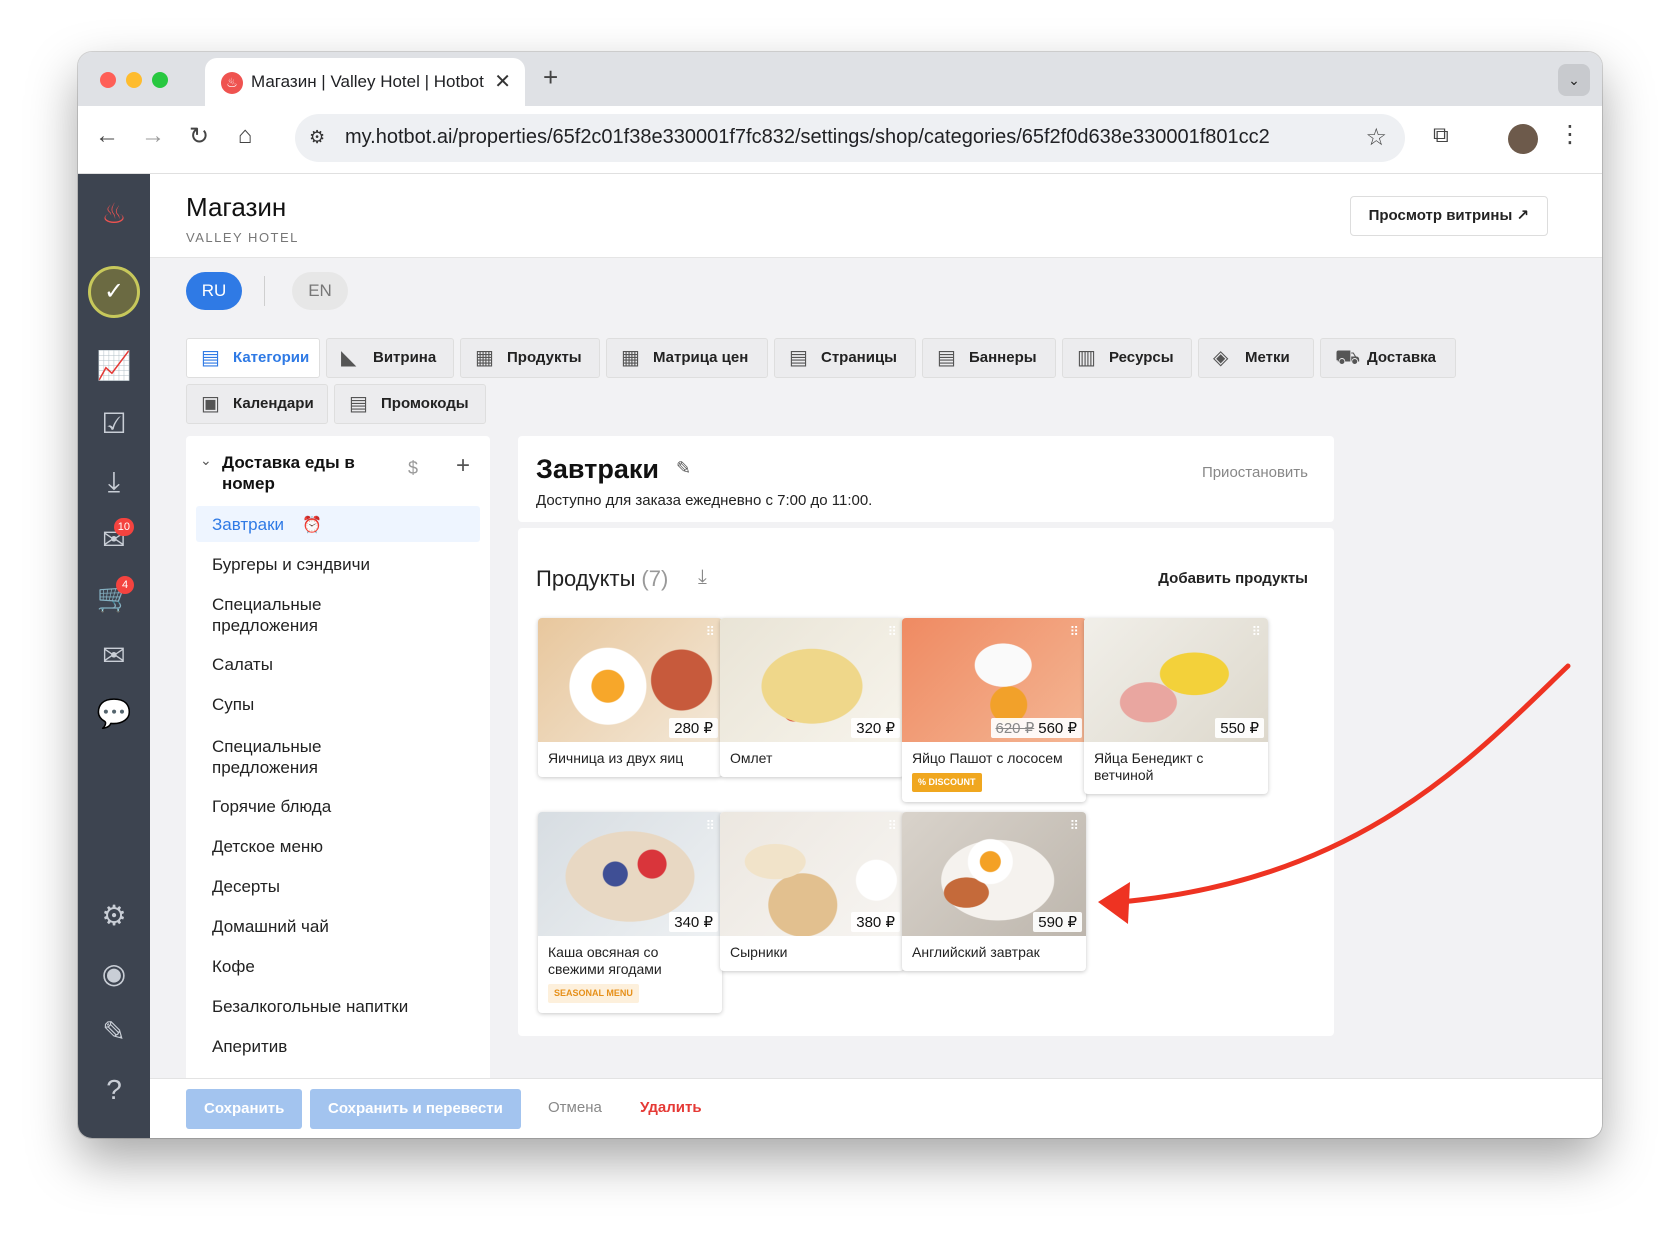 Image resolution: width=1680 pixels, height=1242 pixels. I want to click on profile-avatar, so click(1523, 139).